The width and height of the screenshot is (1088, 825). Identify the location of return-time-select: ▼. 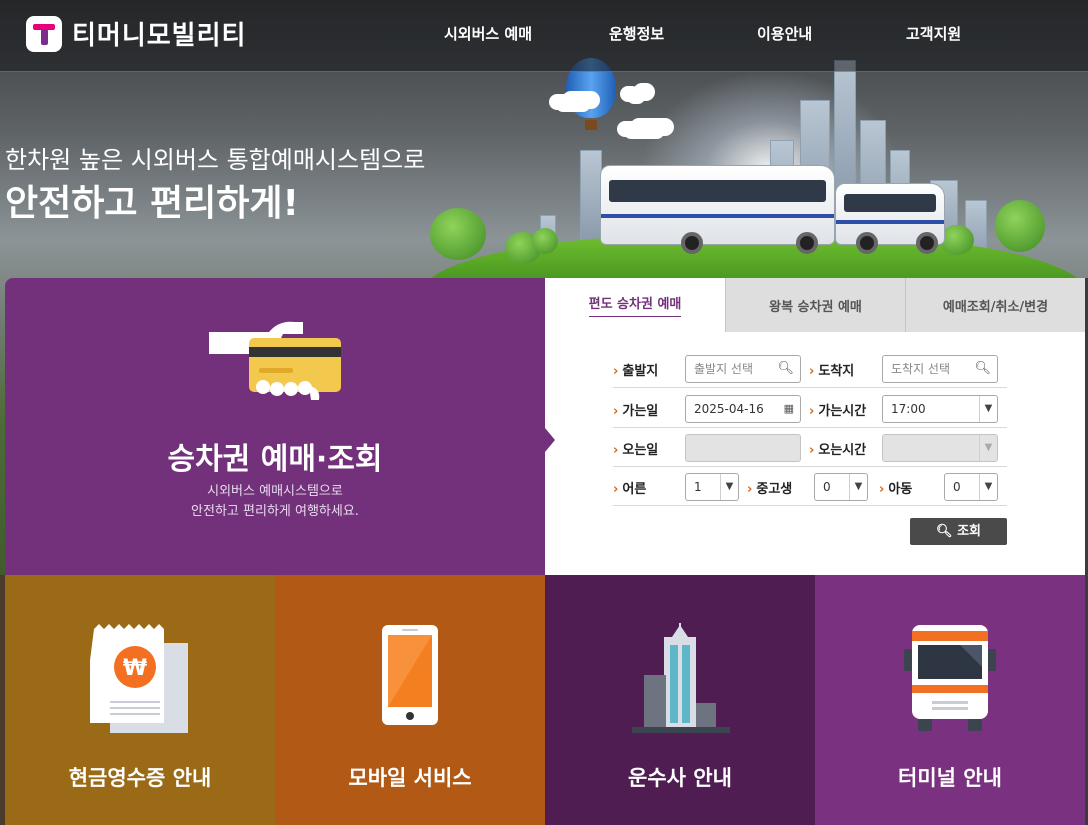
(940, 448).